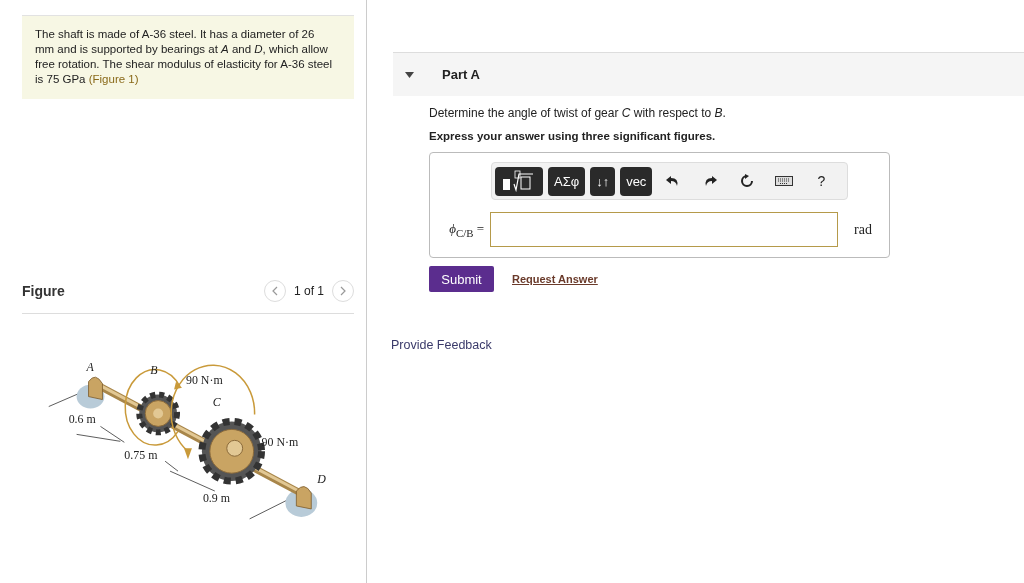  Describe the element at coordinates (343, 290) in the screenshot. I see `chevron-right-icon` at that location.